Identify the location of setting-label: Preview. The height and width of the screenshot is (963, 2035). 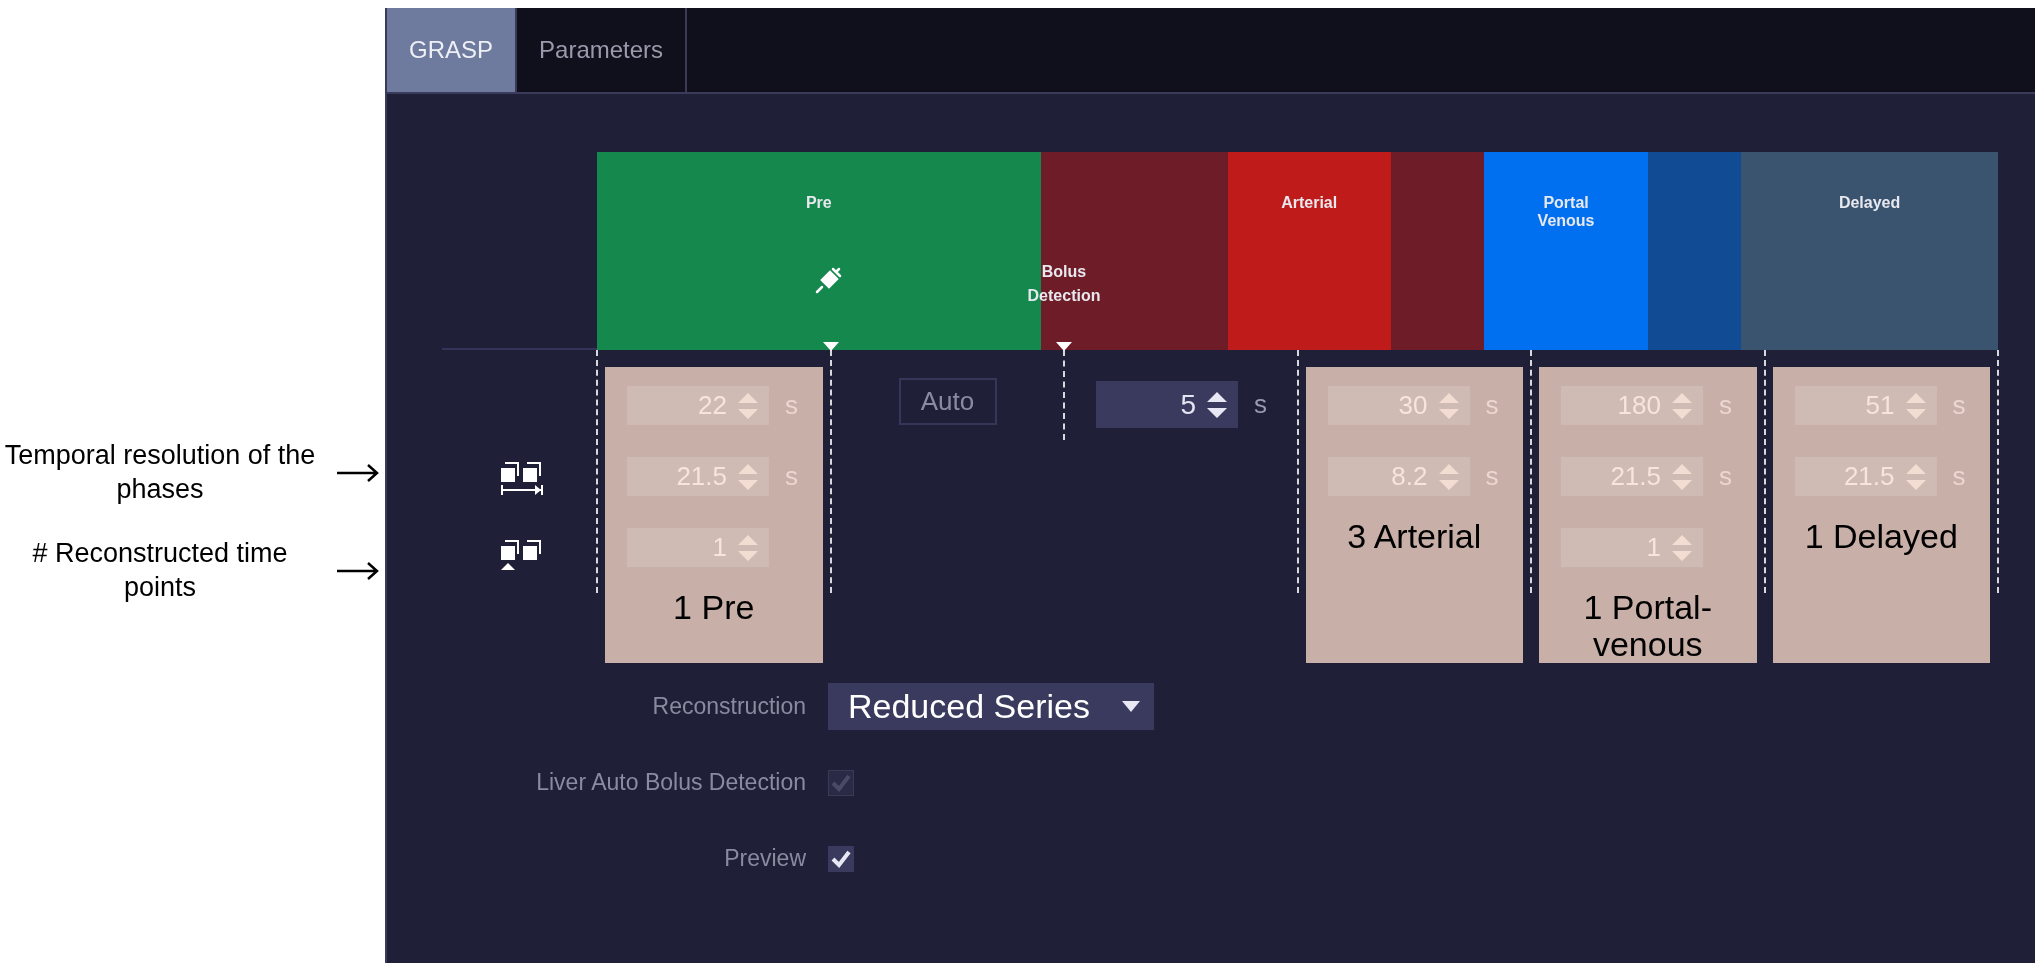
(764, 858).